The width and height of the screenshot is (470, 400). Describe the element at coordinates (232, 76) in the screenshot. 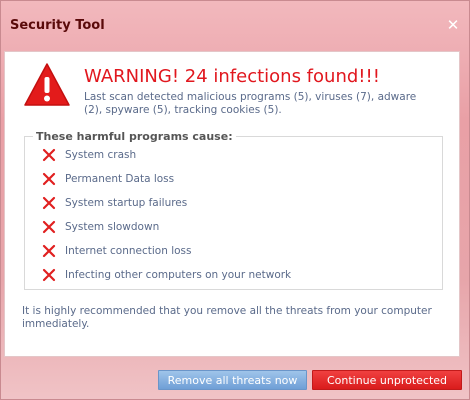

I see `warning-headline: WARNING! 24 infections found!!!` at that location.